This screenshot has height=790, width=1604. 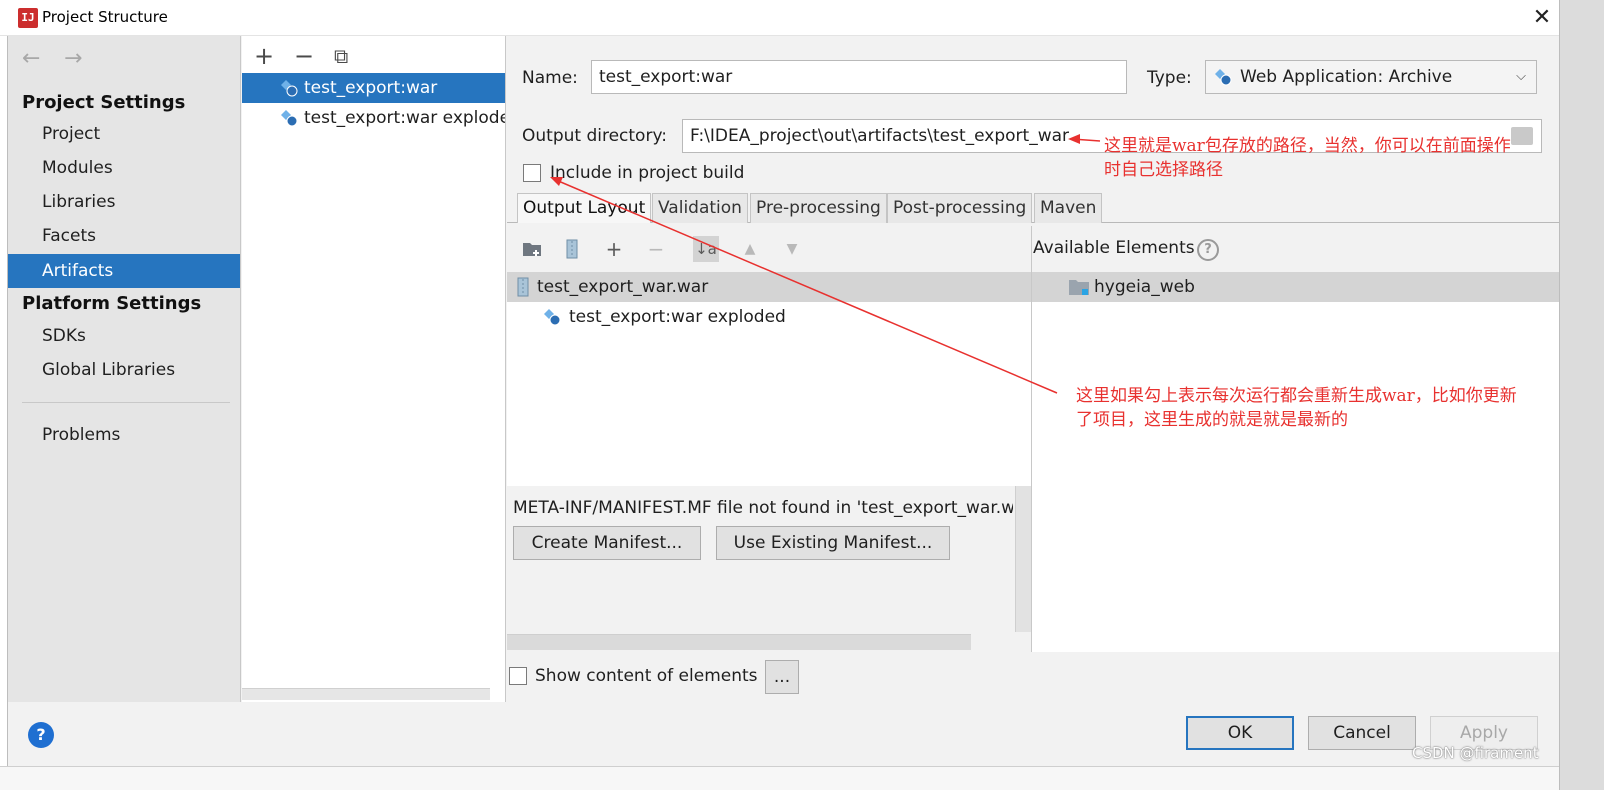 I want to click on remove-icon: −, so click(x=656, y=249).